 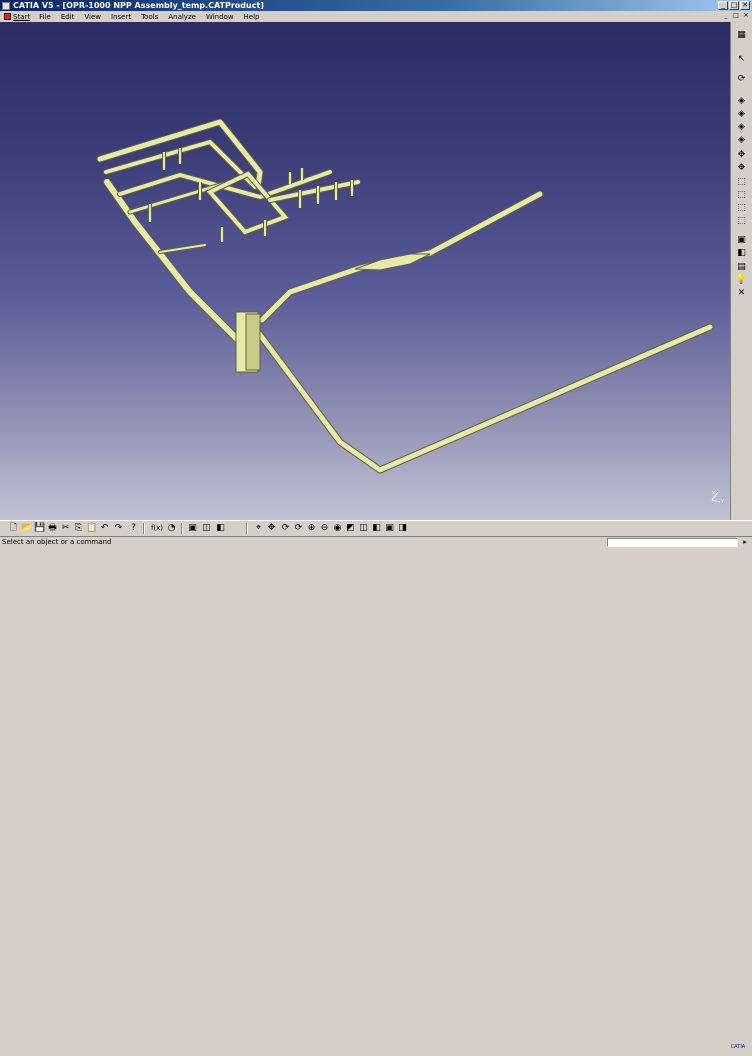 I want to click on constraint-3-icon: ⬚, so click(x=741, y=208).